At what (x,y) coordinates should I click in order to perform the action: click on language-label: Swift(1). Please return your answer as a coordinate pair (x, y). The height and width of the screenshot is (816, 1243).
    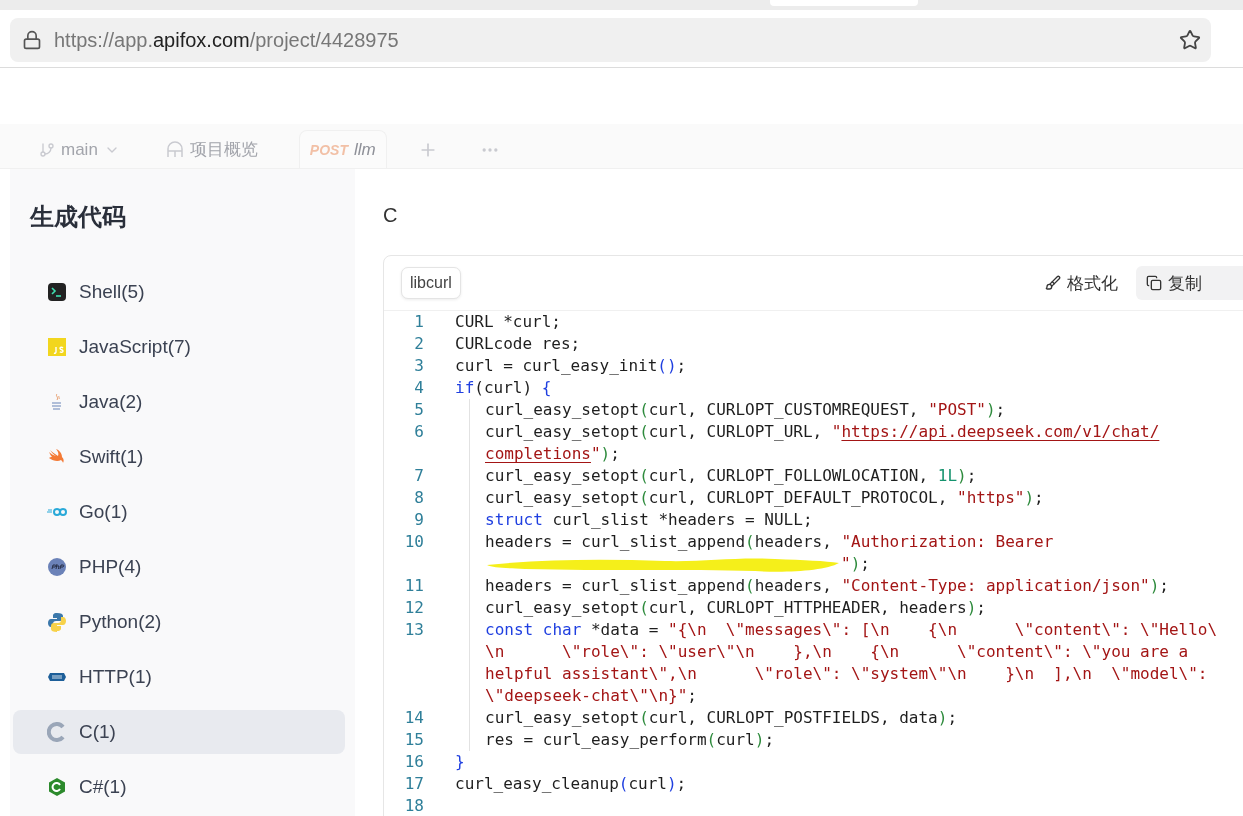
    Looking at the image, I should click on (111, 457).